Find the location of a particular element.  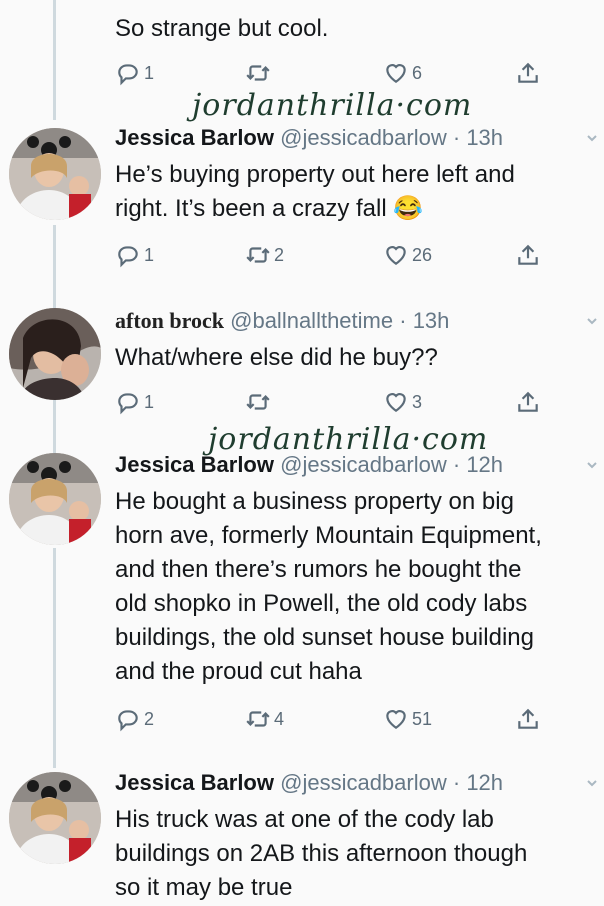

like-button: 6 is located at coordinates (402, 73).